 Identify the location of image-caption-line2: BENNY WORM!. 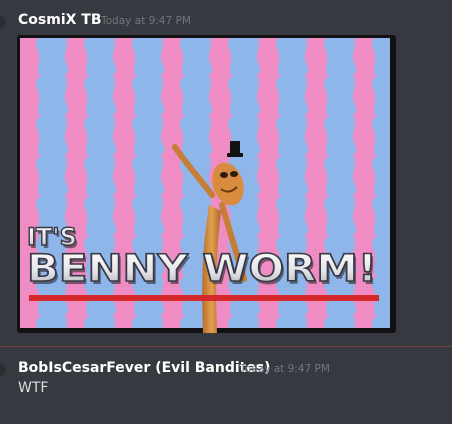
(202, 268).